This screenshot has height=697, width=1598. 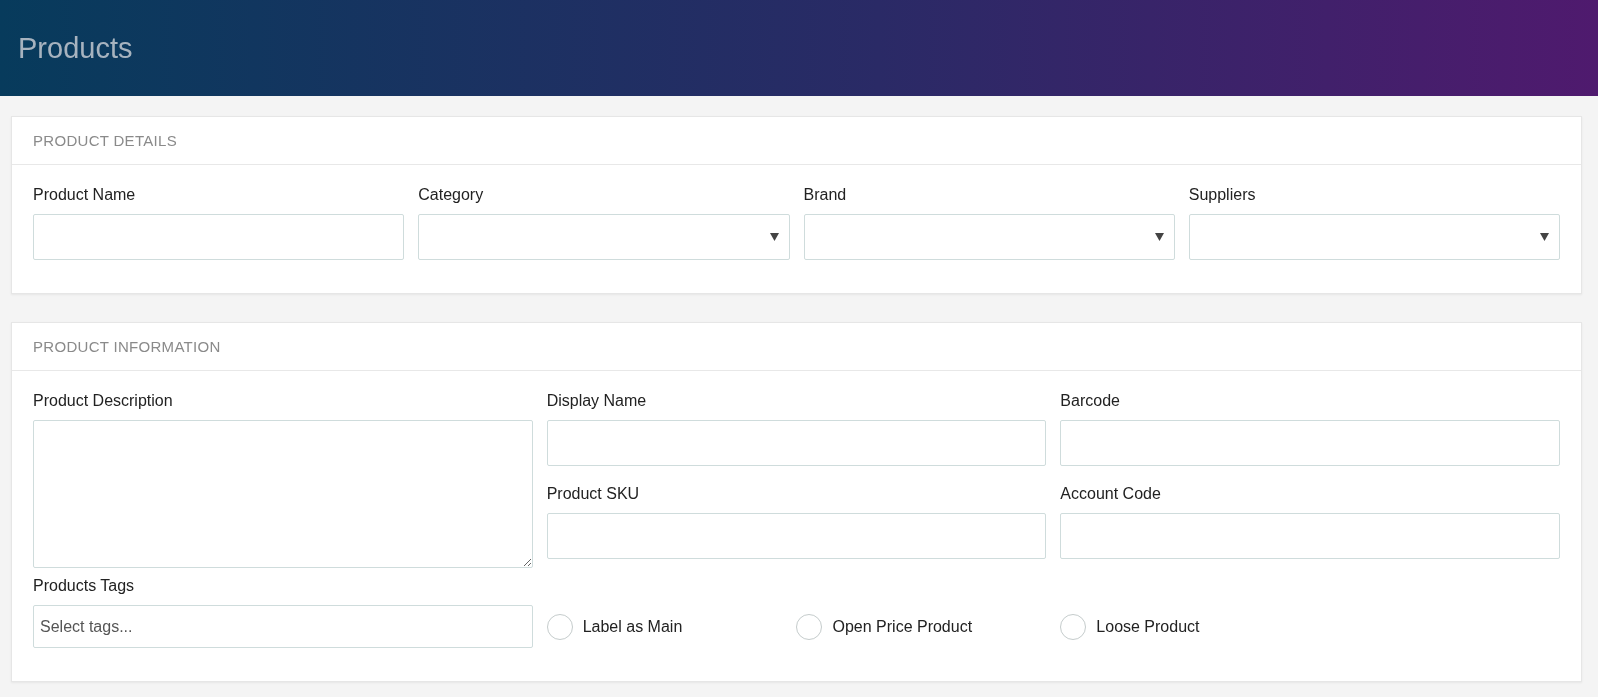 I want to click on section-title: PRODUCT INFORMATION, so click(x=127, y=346).